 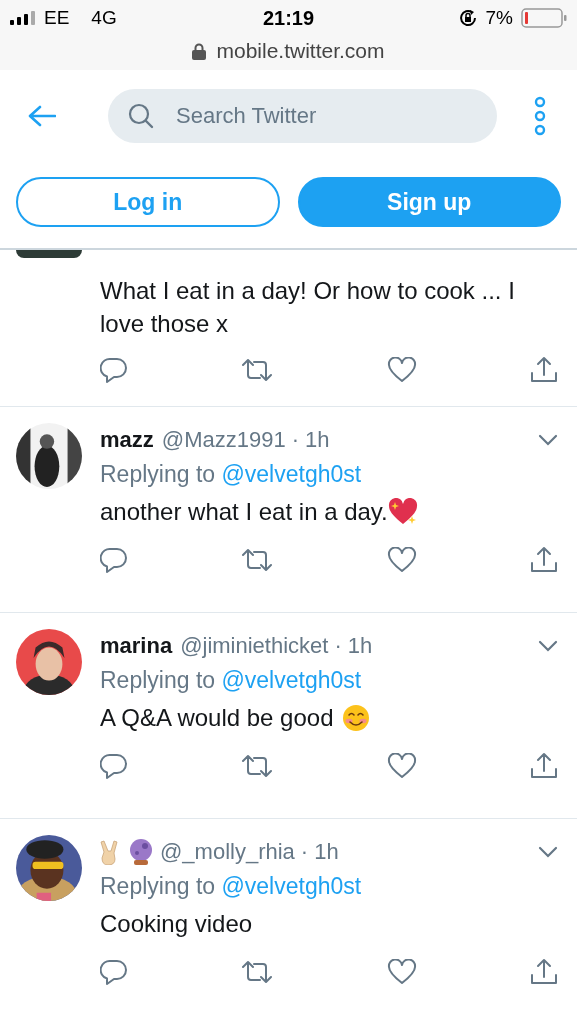 I want to click on carrier: EE, so click(x=57, y=18).